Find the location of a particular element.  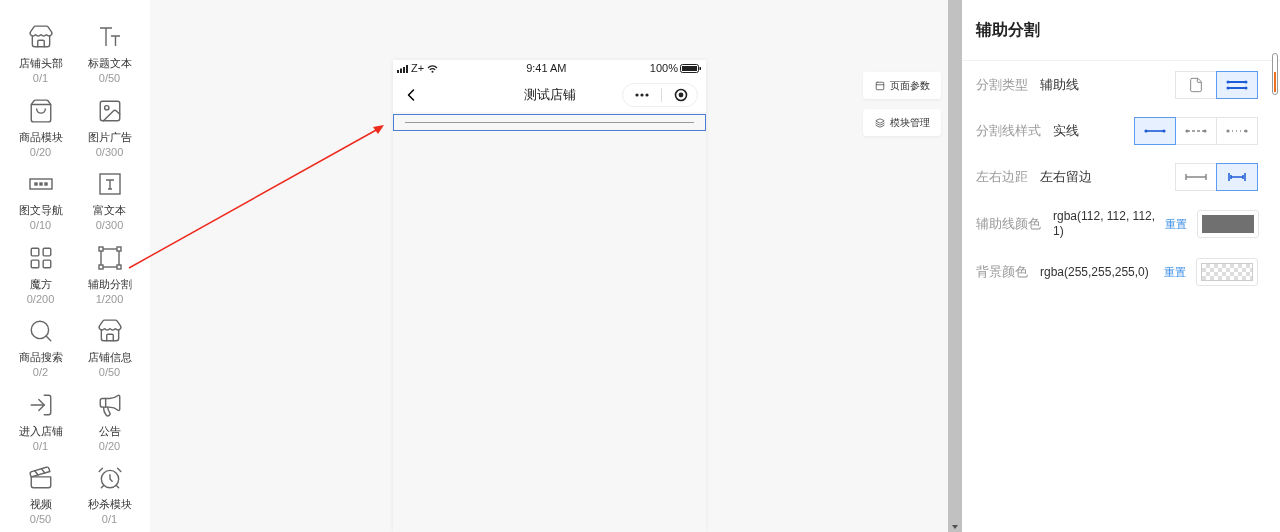

component-count: 0/10 is located at coordinates (40, 225).